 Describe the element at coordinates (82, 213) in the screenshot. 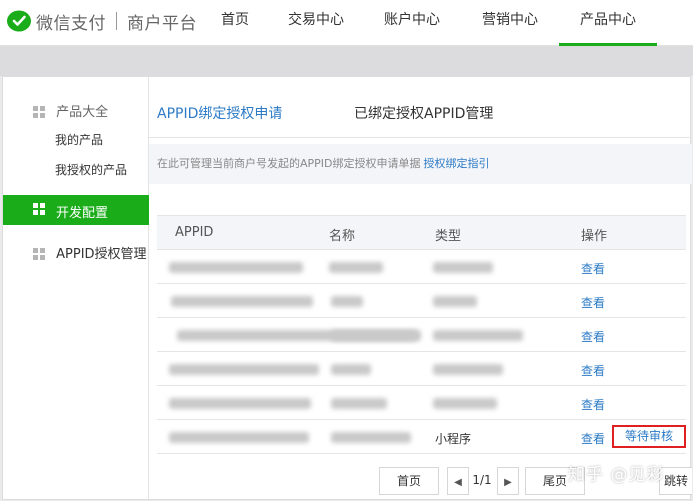

I see `sidebar-item-label: 开发配置` at that location.